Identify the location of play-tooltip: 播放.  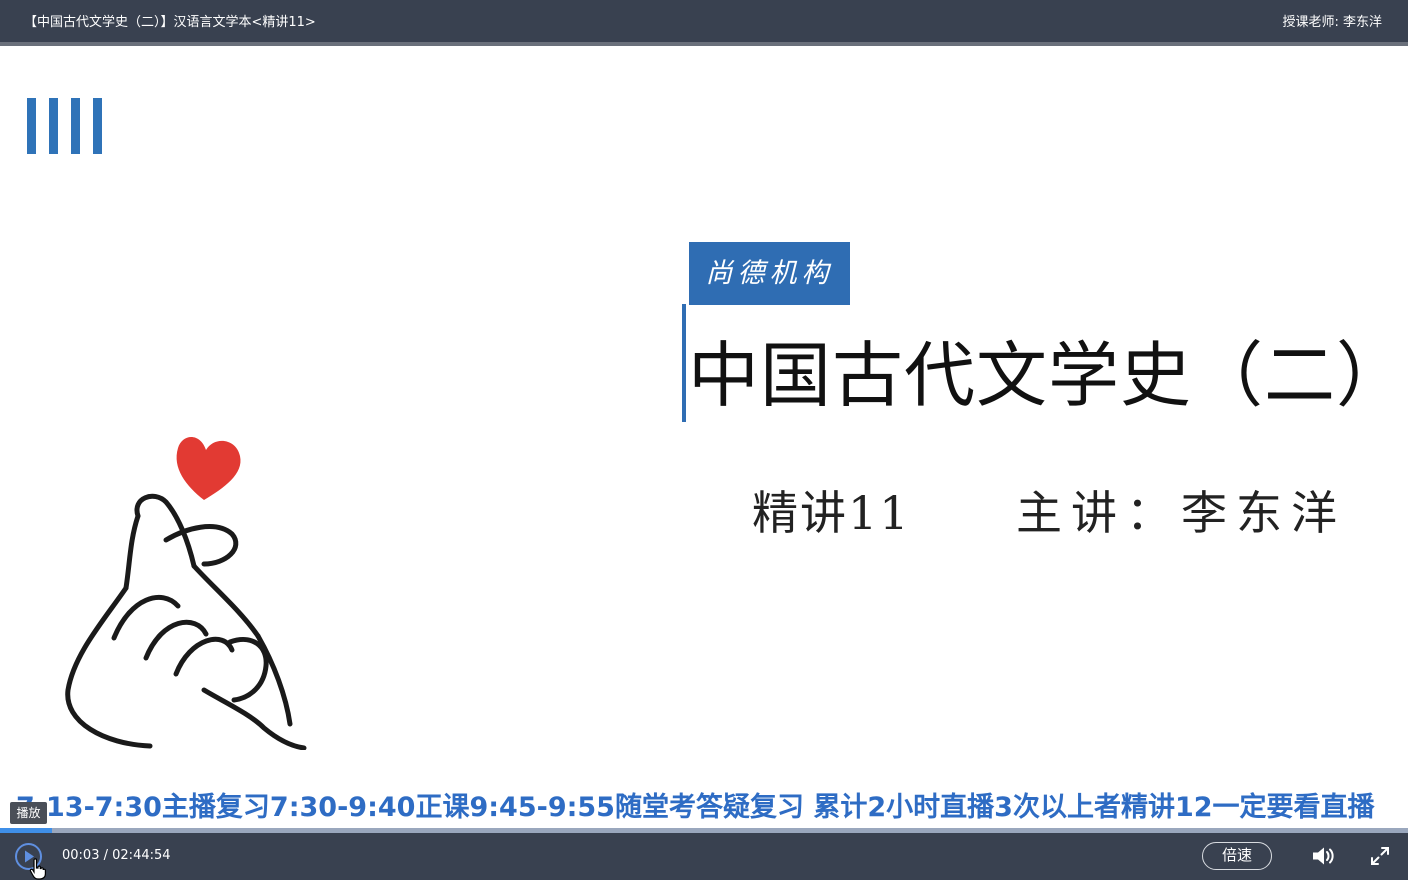
(28, 813).